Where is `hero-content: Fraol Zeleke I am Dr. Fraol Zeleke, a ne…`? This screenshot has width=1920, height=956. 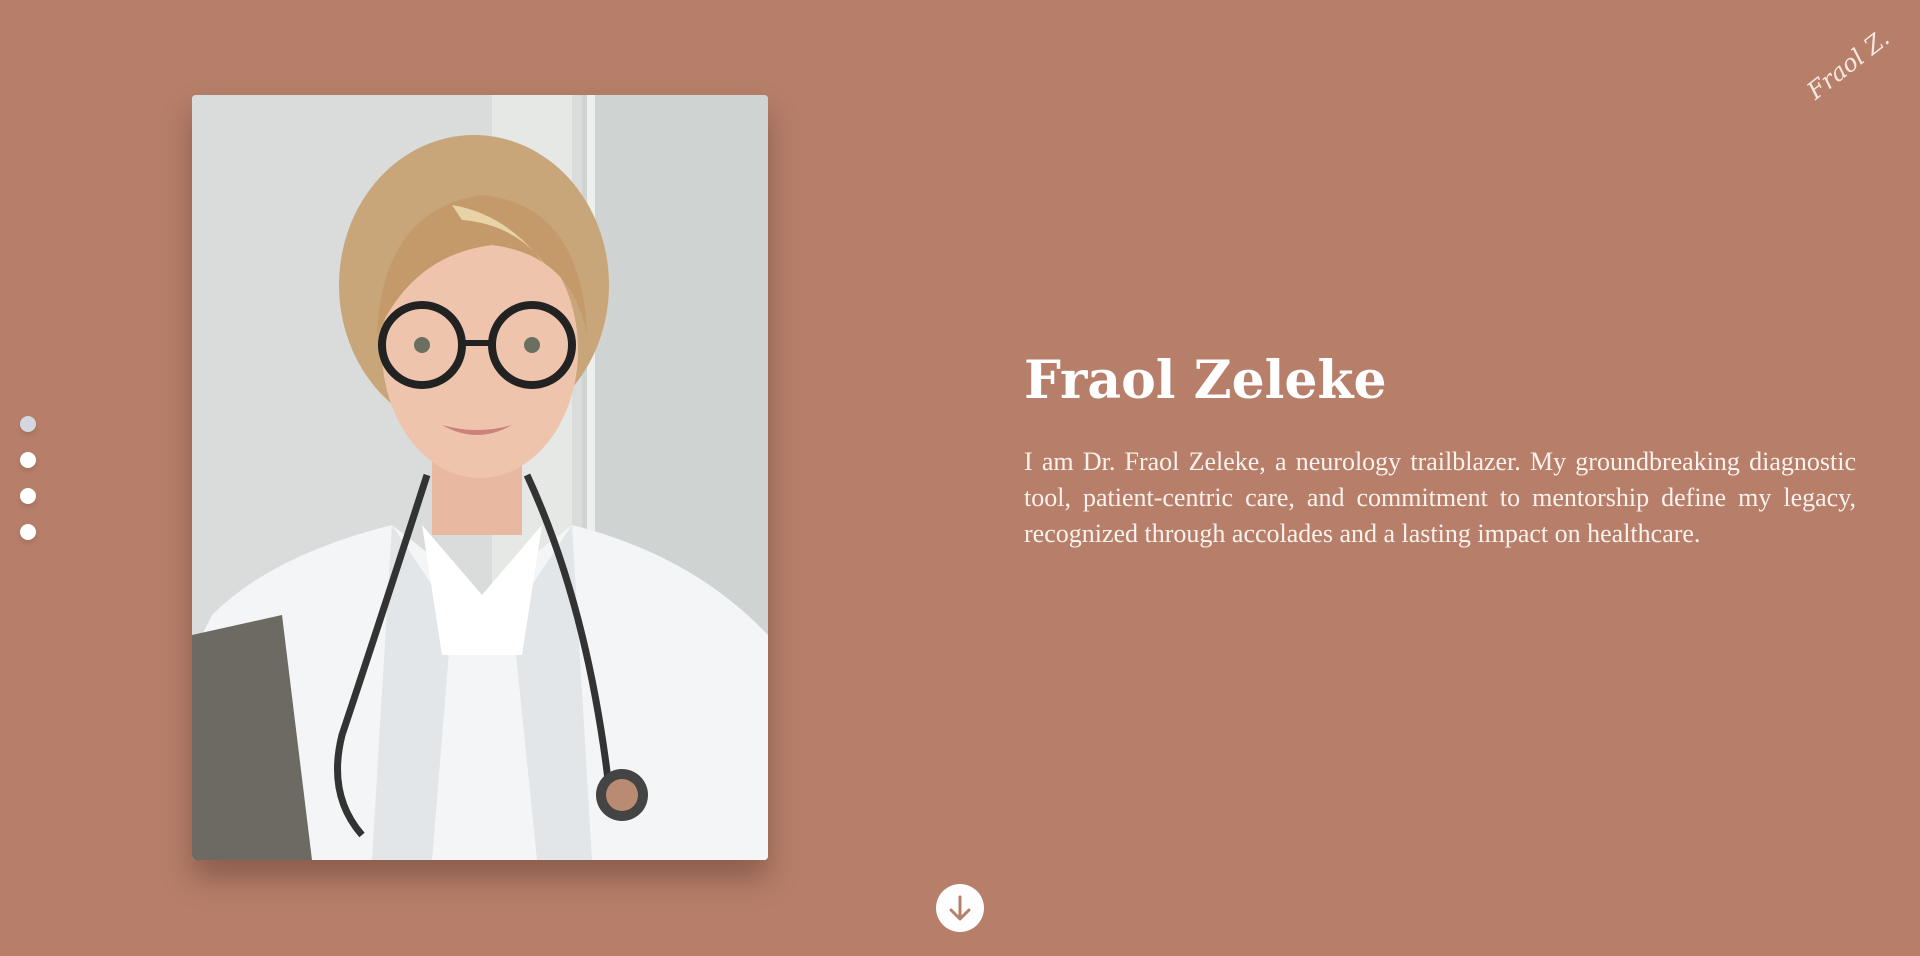 hero-content: Fraol Zeleke I am Dr. Fraol Zeleke, a ne… is located at coordinates (1440, 451).